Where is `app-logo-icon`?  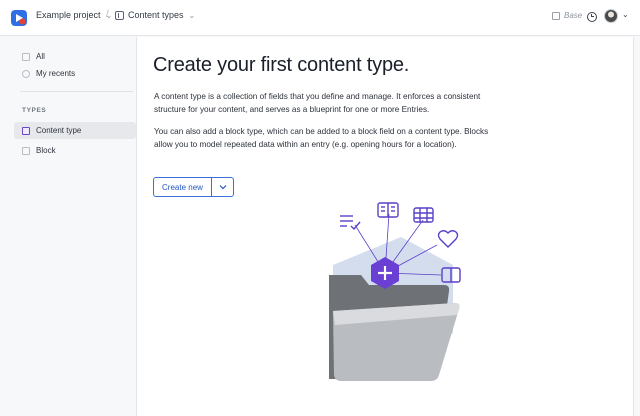
app-logo-icon is located at coordinates (19, 18).